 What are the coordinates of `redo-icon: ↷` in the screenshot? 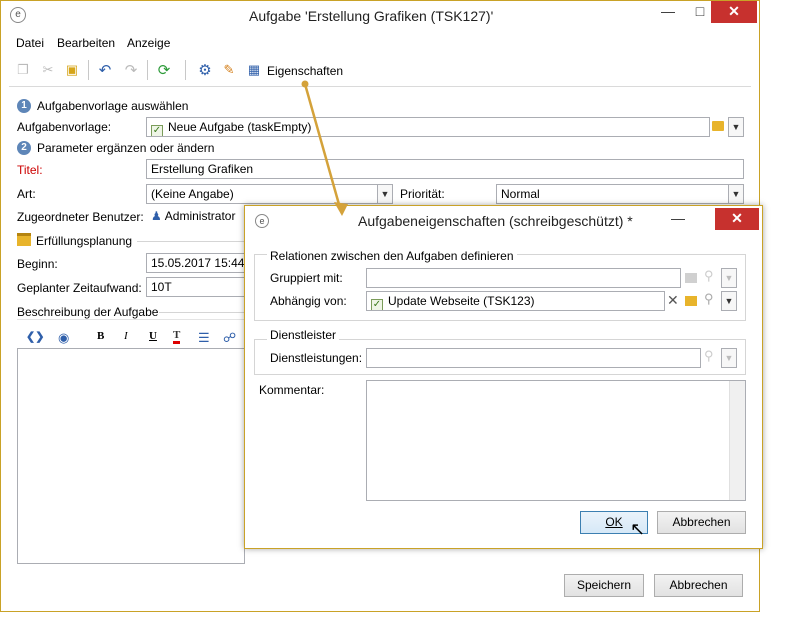 It's located at (131, 70).